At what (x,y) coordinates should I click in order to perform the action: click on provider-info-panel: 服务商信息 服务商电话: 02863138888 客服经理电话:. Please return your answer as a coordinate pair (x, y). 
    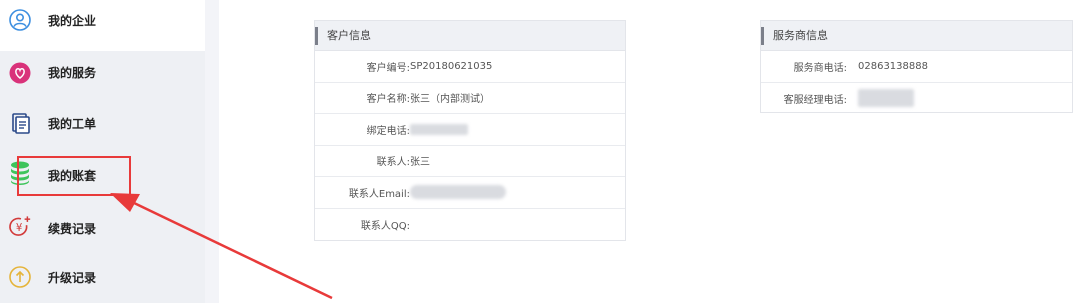
    Looking at the image, I should click on (916, 66).